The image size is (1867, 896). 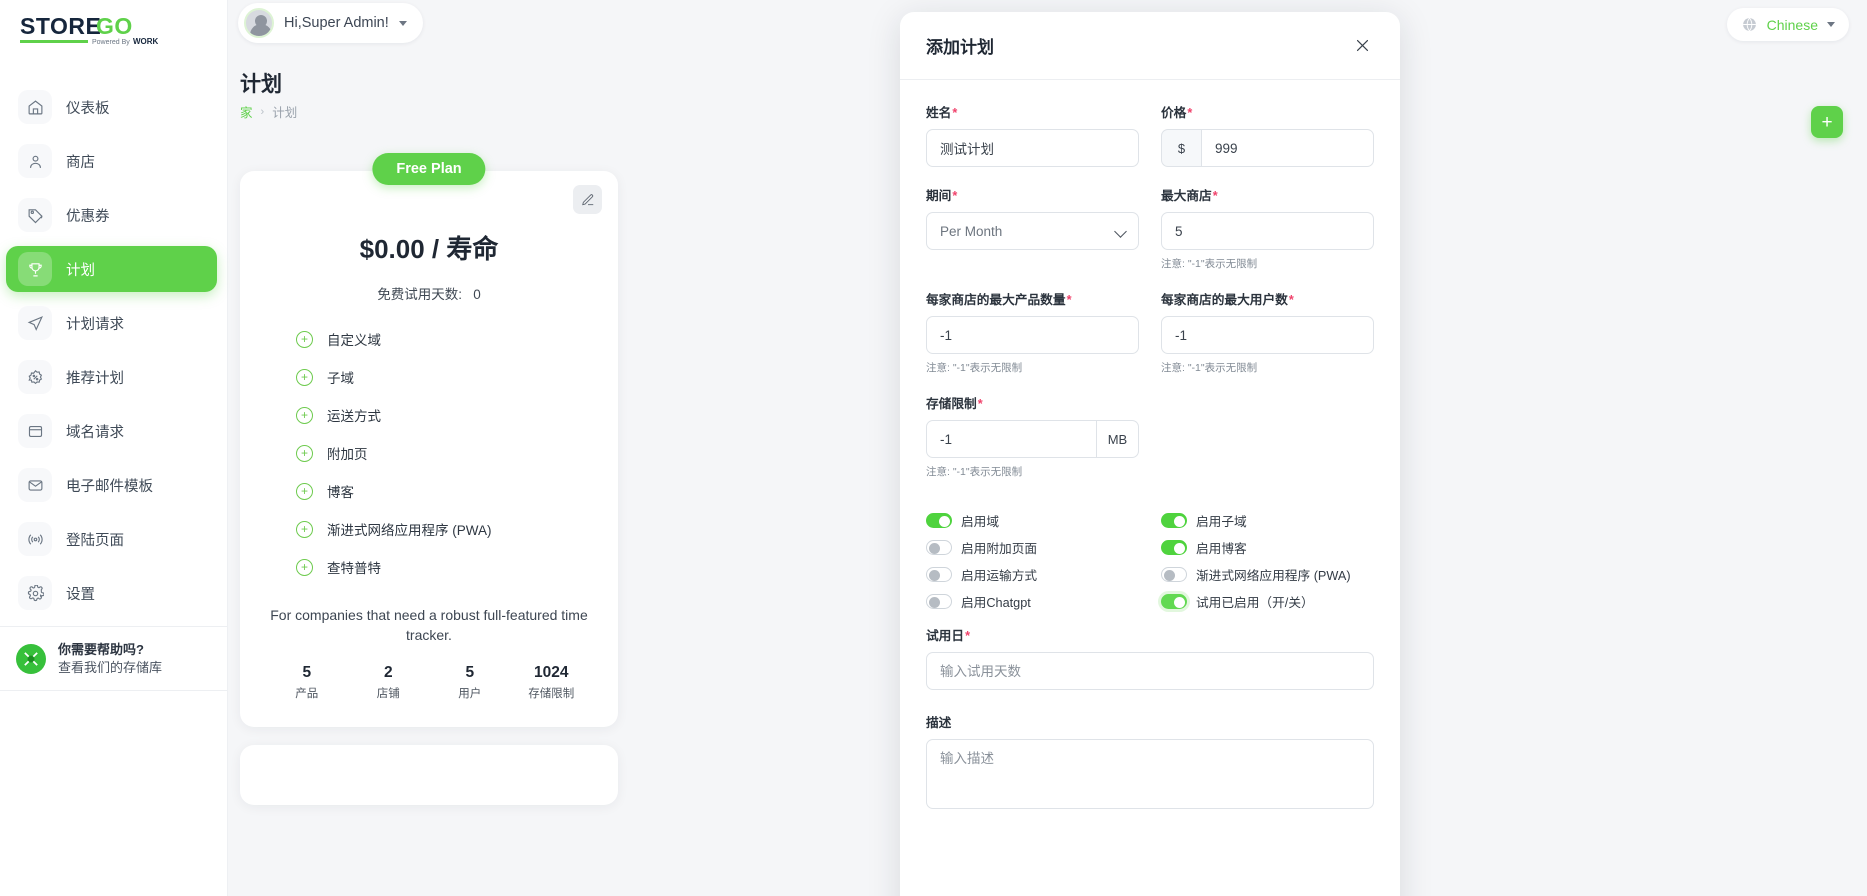 What do you see at coordinates (111, 269) in the screenshot?
I see `sidebar-item-plan: 计划` at bounding box center [111, 269].